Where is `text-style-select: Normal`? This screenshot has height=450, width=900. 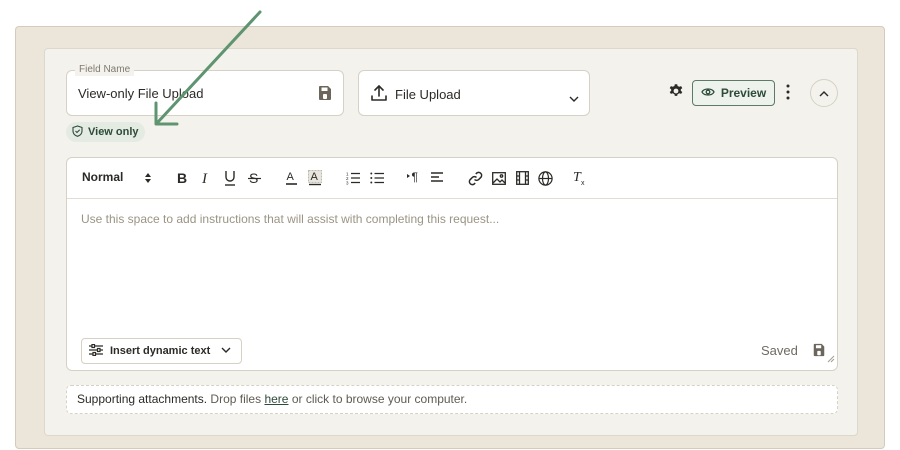
text-style-select: Normal is located at coordinates (102, 177).